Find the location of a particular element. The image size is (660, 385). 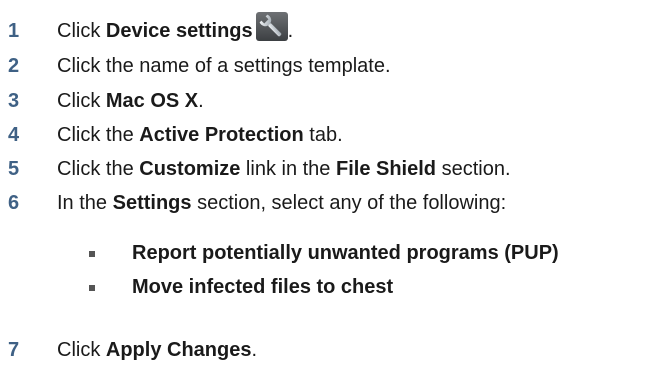

step-number: 4 is located at coordinates (14, 135).